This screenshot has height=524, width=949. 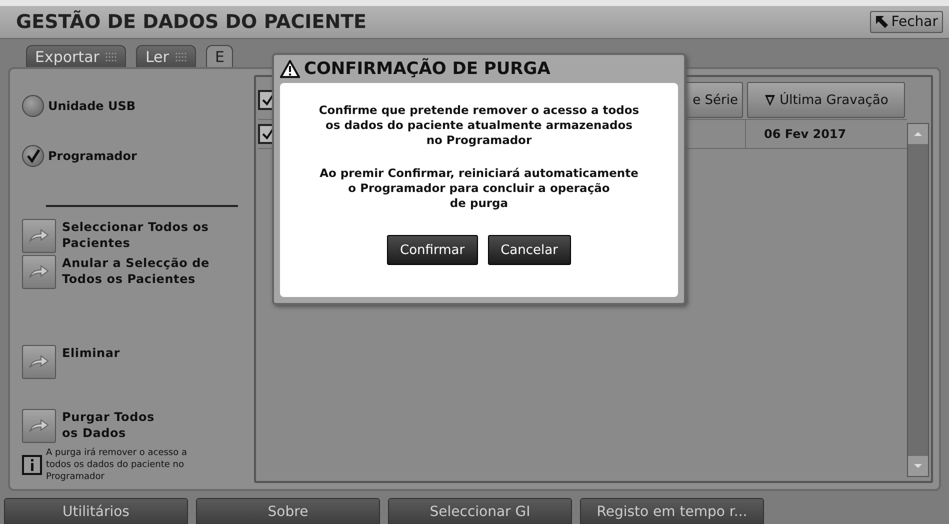 I want to click on tab: Ler, so click(x=166, y=56).